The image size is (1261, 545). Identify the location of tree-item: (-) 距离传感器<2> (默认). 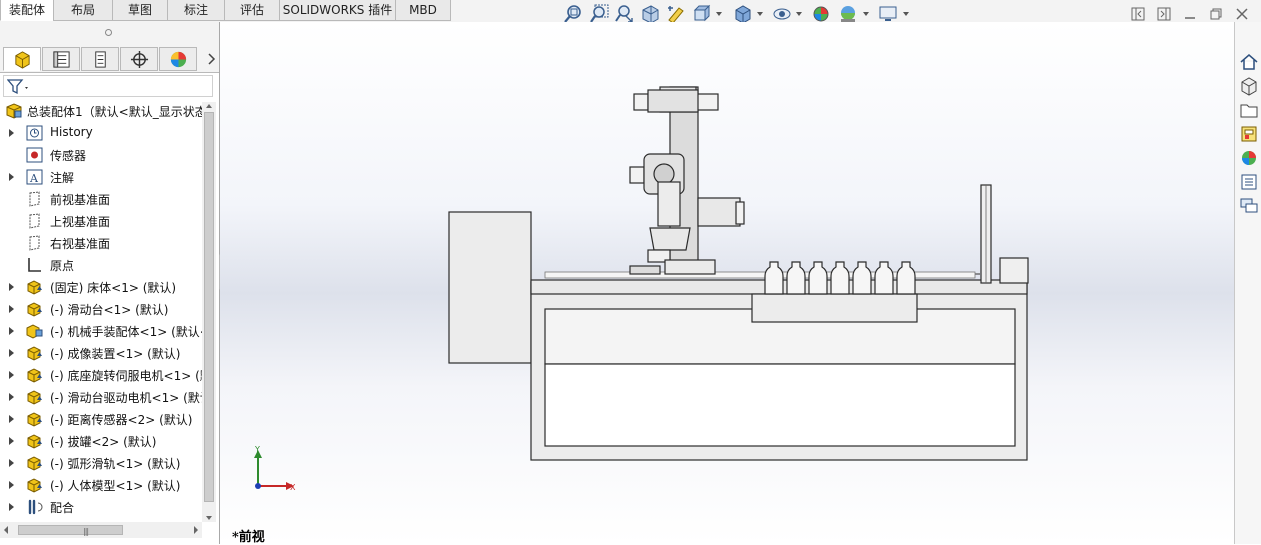
(101, 419).